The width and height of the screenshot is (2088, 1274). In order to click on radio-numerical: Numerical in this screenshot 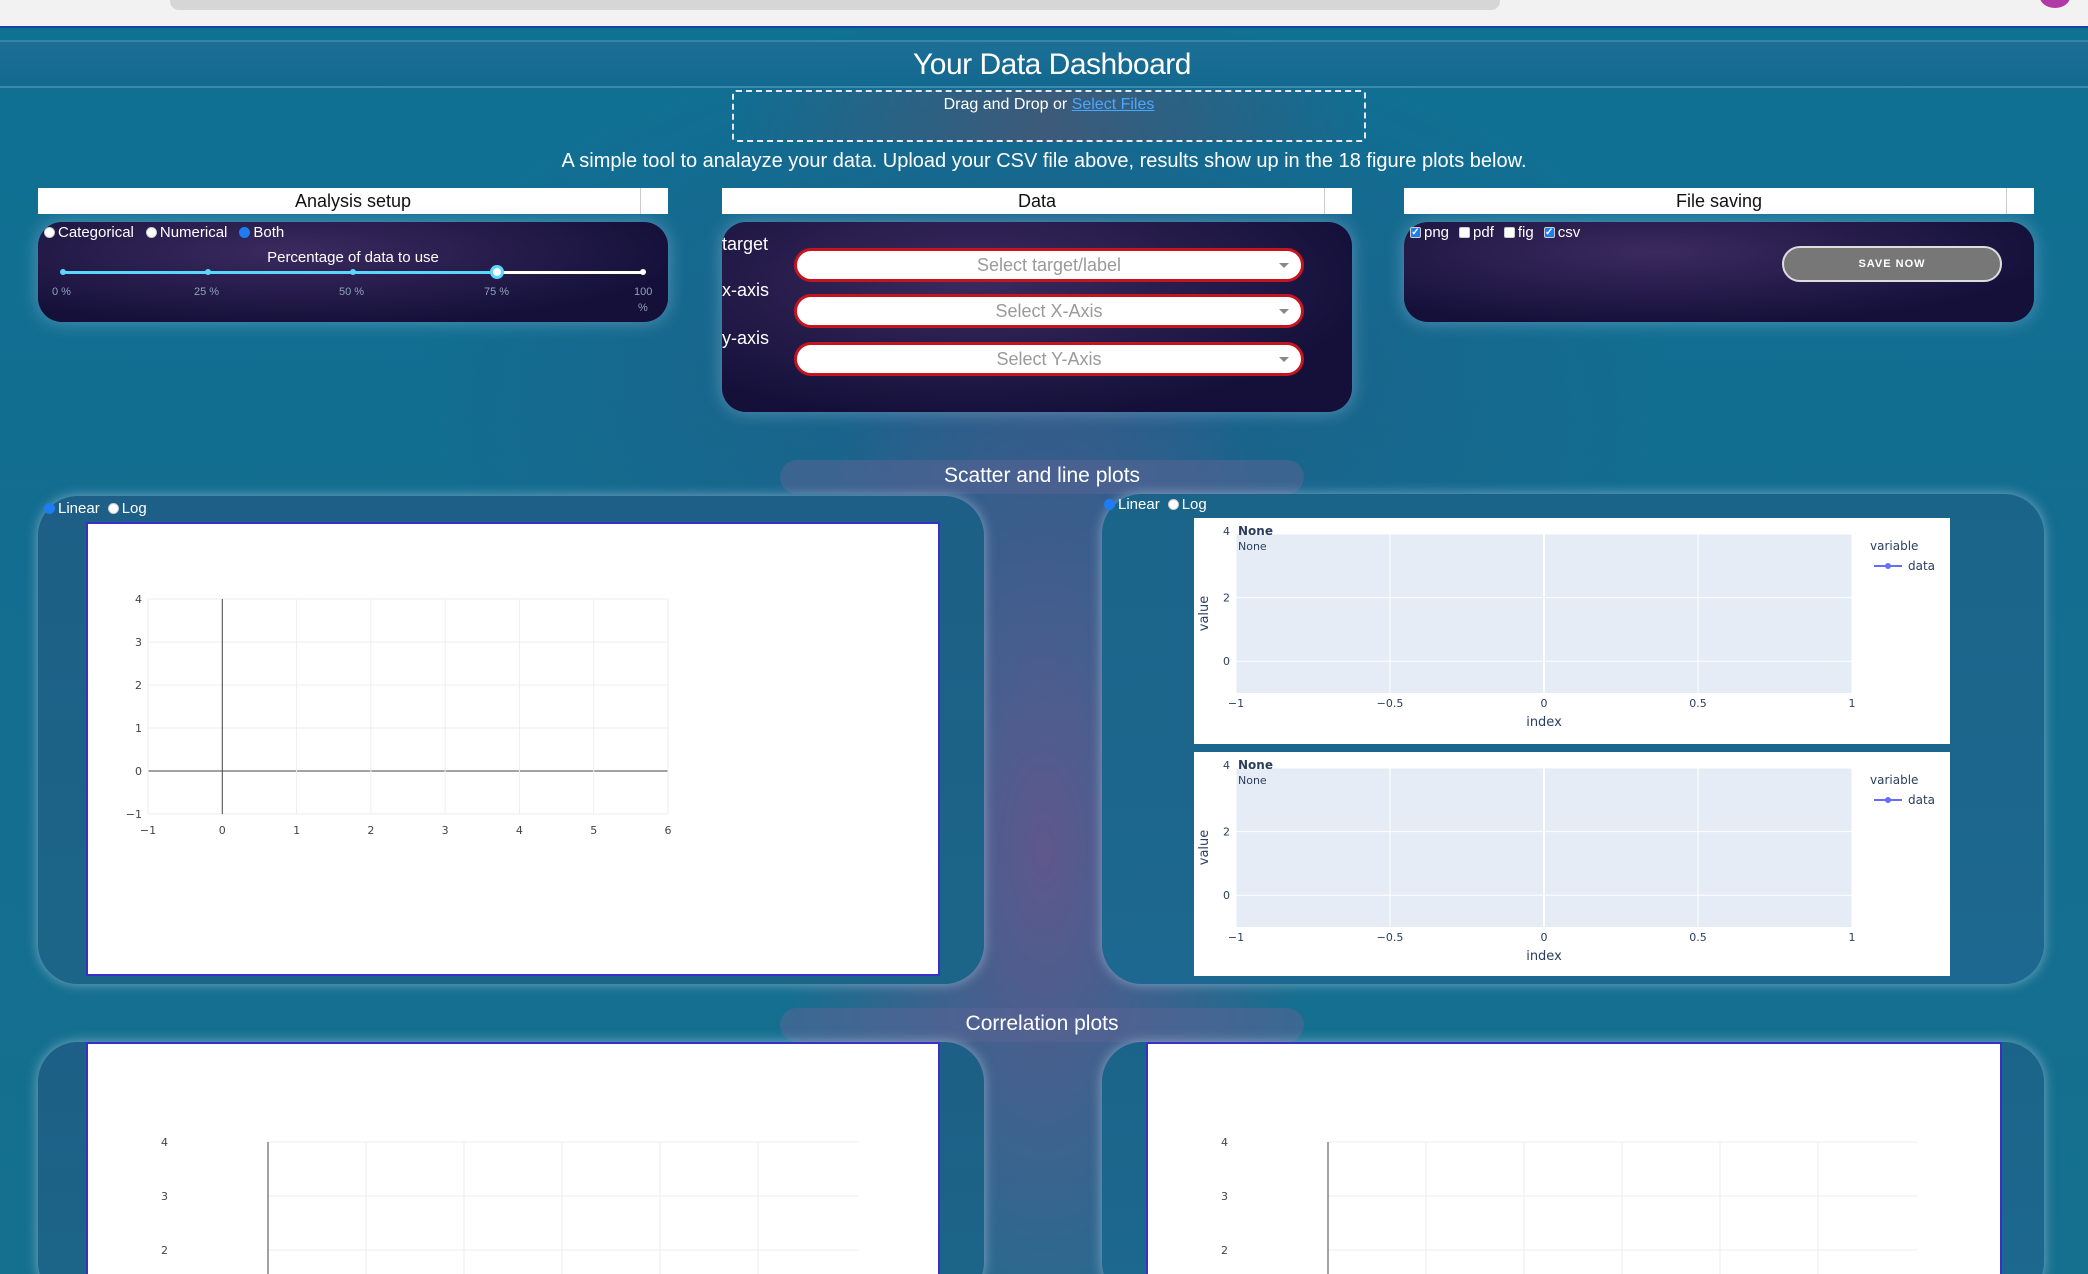, I will do `click(186, 232)`.